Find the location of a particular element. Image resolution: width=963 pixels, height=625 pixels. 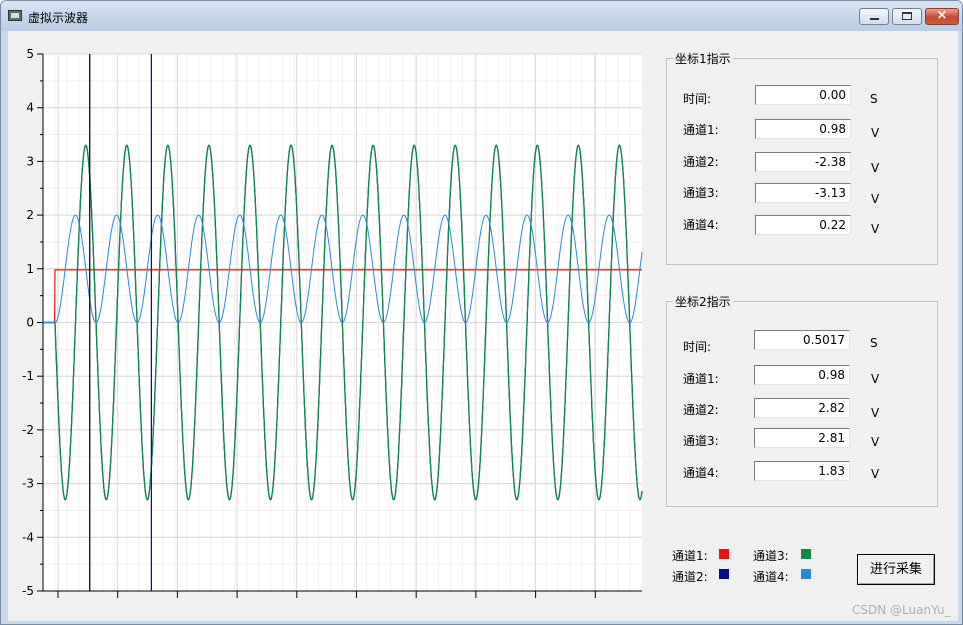

cursor2-ch4-field: 1.83 is located at coordinates (802, 471).